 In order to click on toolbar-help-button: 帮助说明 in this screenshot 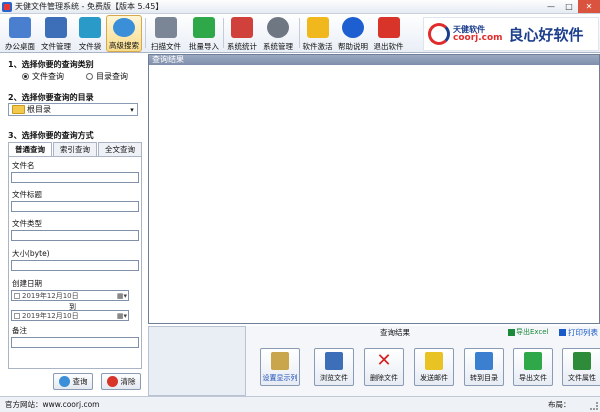, I will do `click(353, 33)`.